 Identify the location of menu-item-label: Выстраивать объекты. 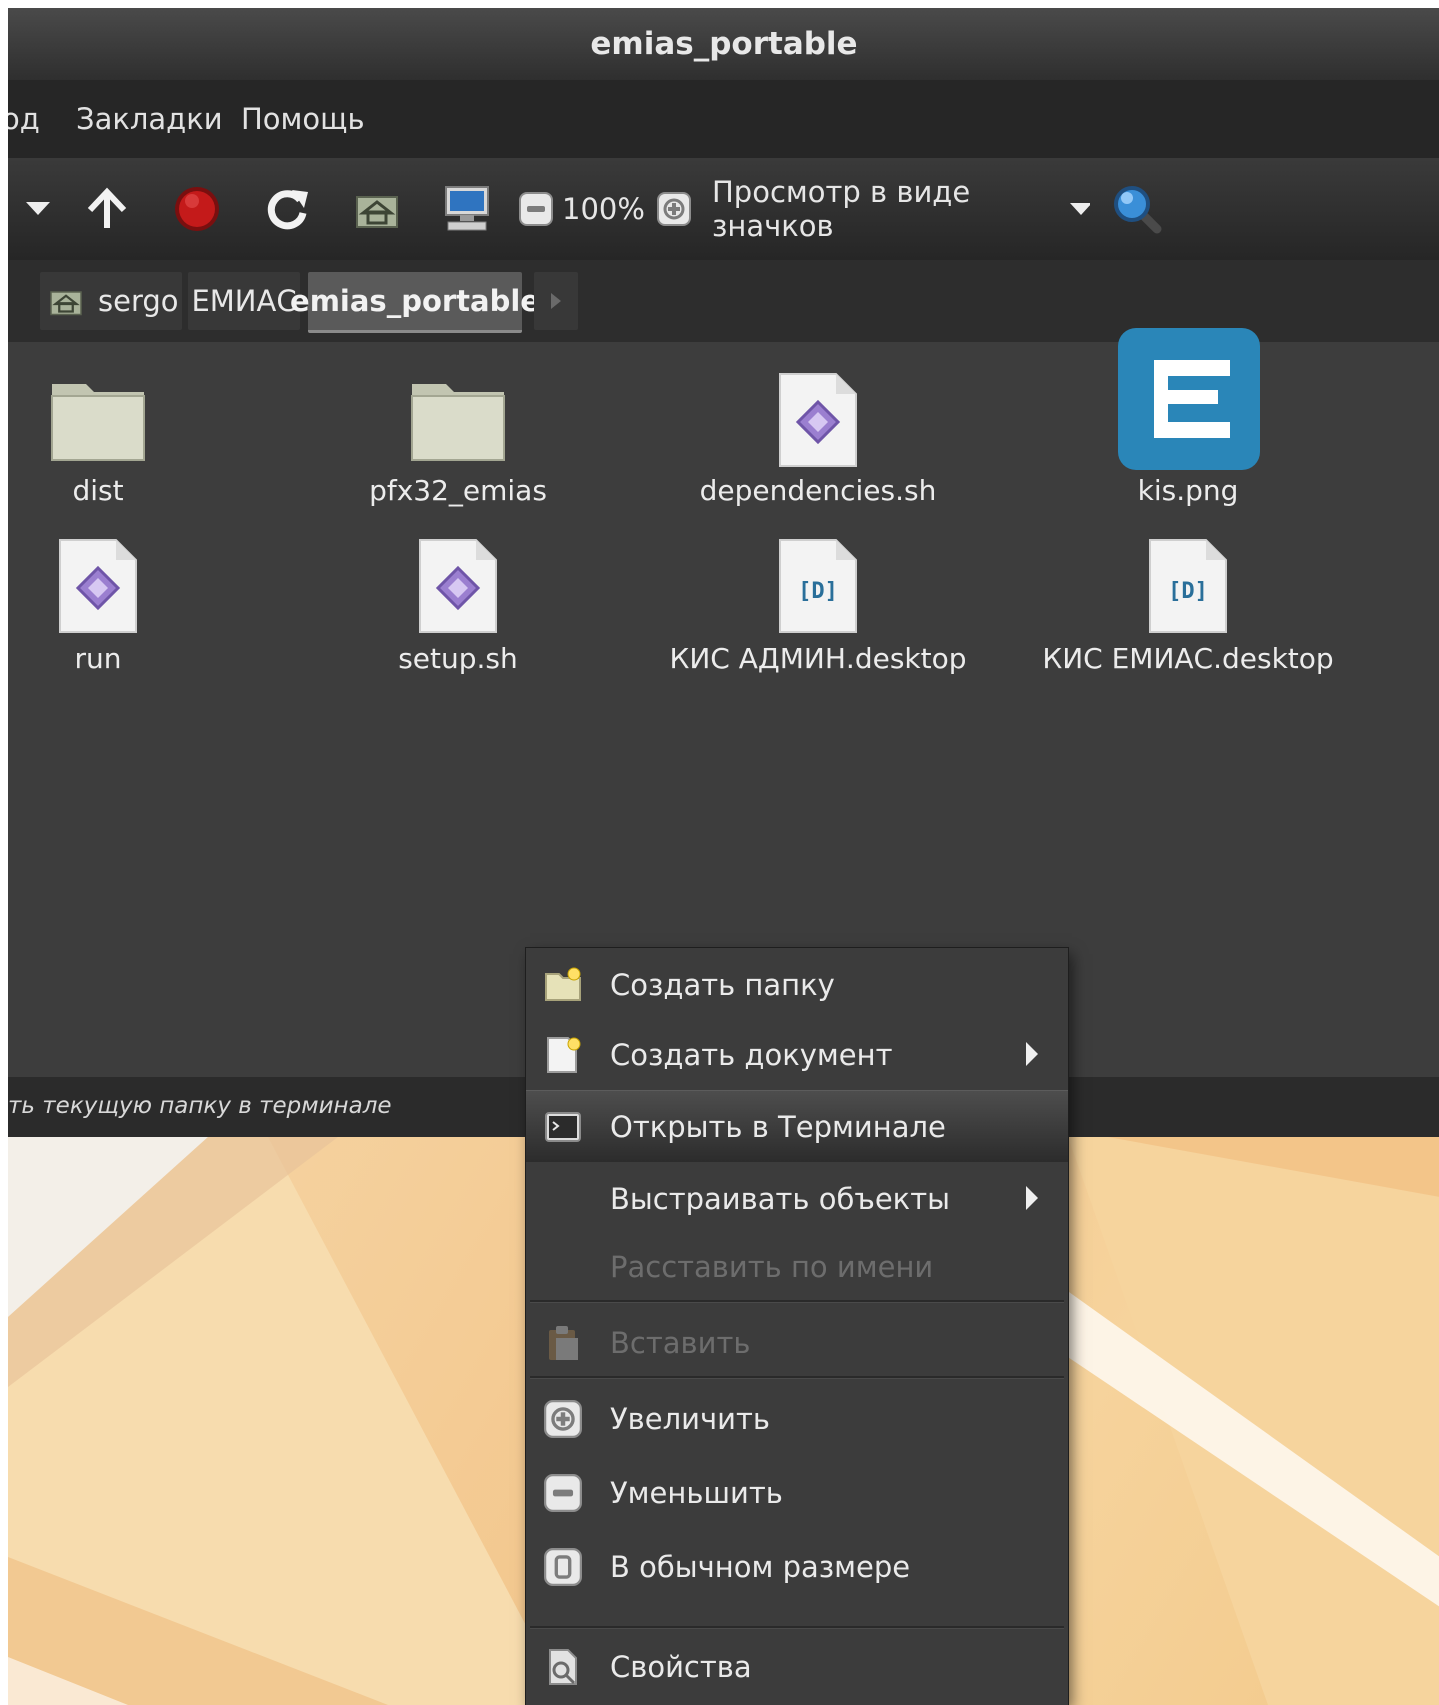
(780, 1199).